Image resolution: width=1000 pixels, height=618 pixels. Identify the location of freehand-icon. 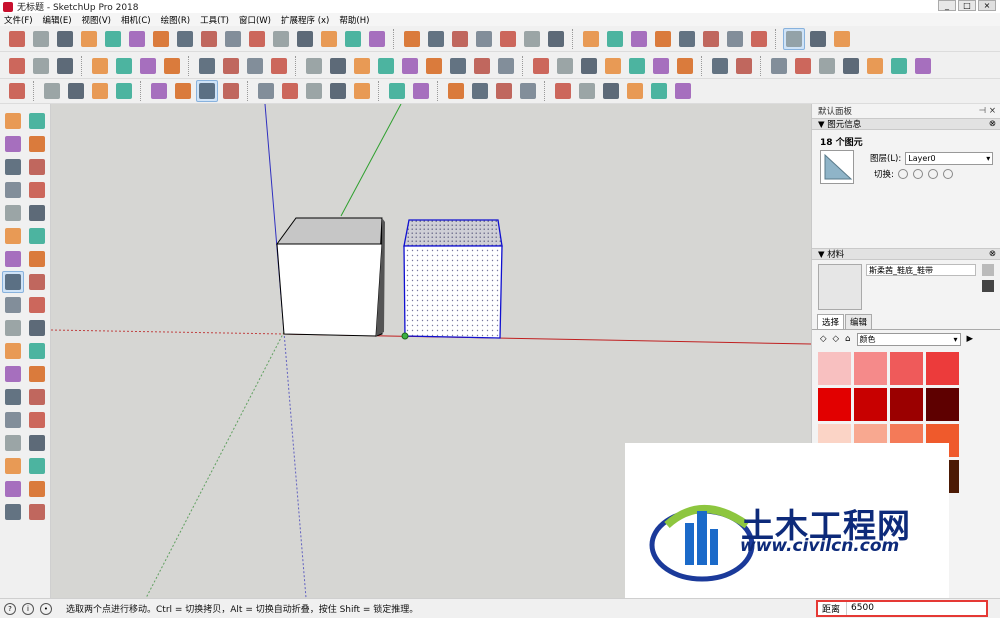
(233, 39).